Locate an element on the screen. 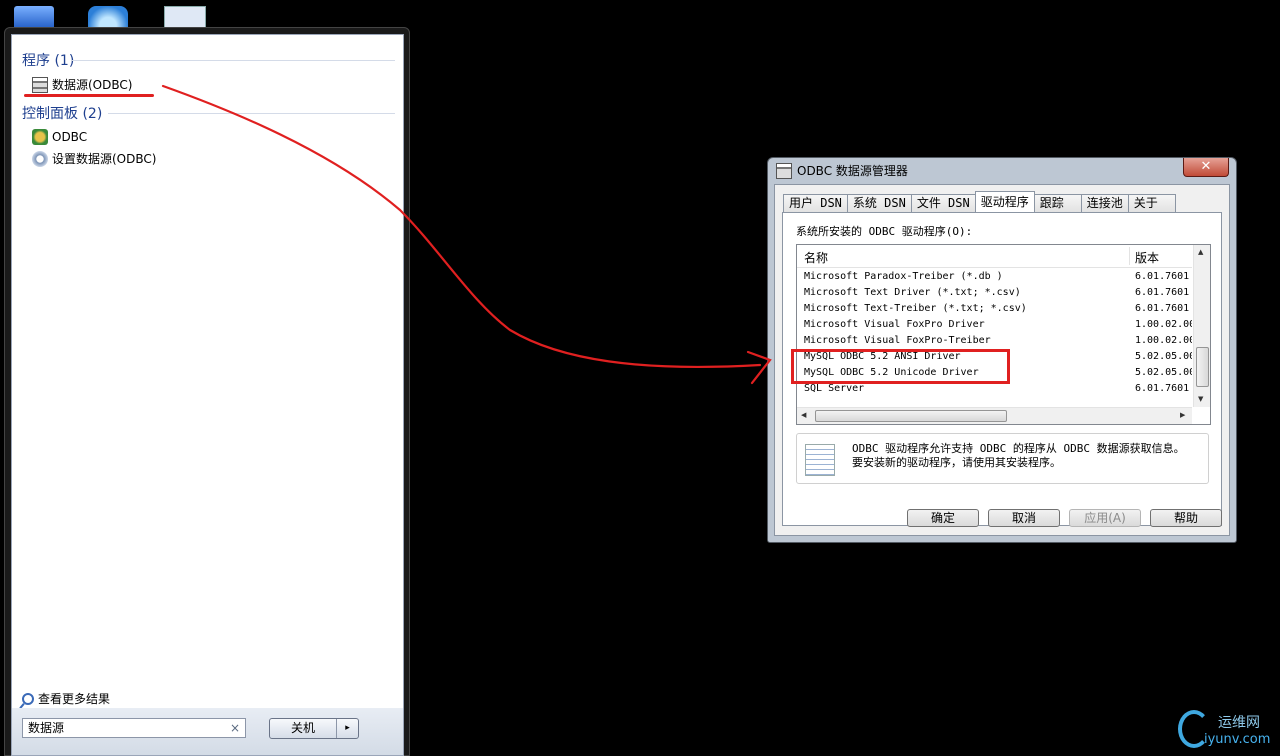  tab-drivers: 驱动程序 is located at coordinates (1004, 201).